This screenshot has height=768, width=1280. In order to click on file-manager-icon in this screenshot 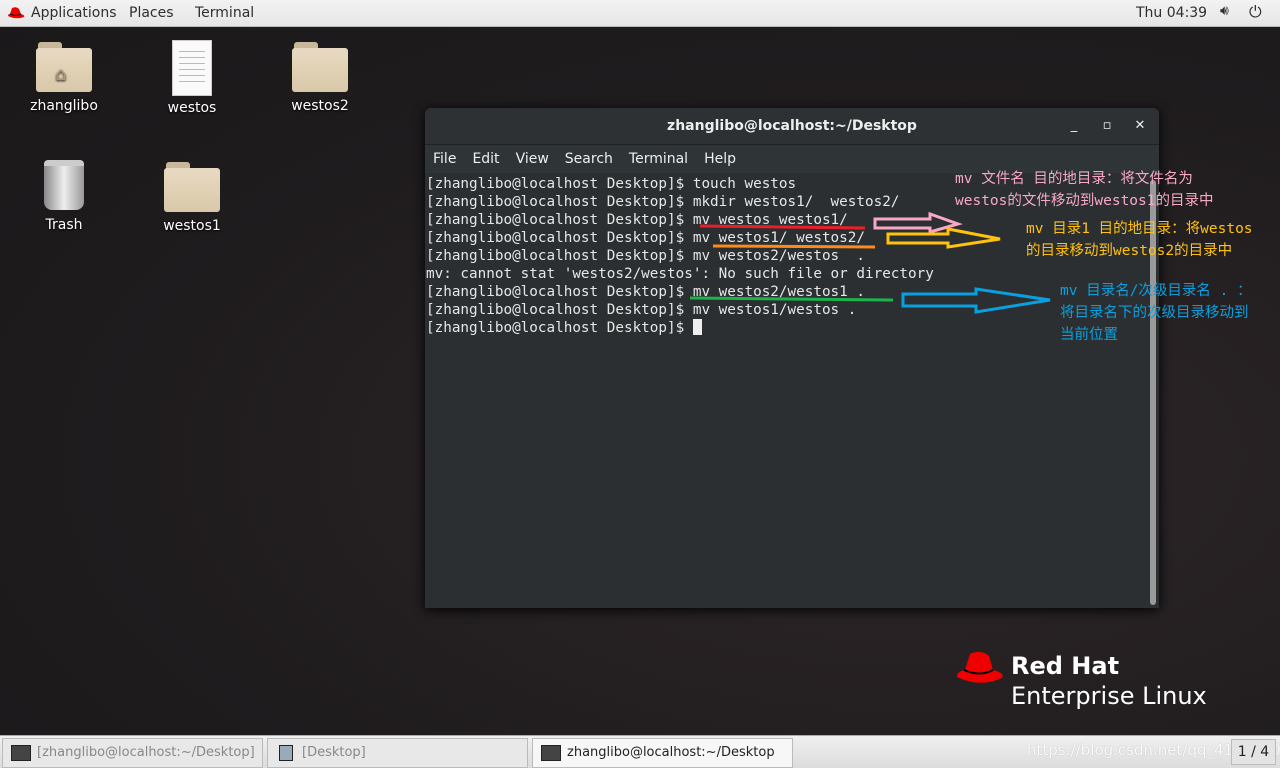, I will do `click(286, 753)`.